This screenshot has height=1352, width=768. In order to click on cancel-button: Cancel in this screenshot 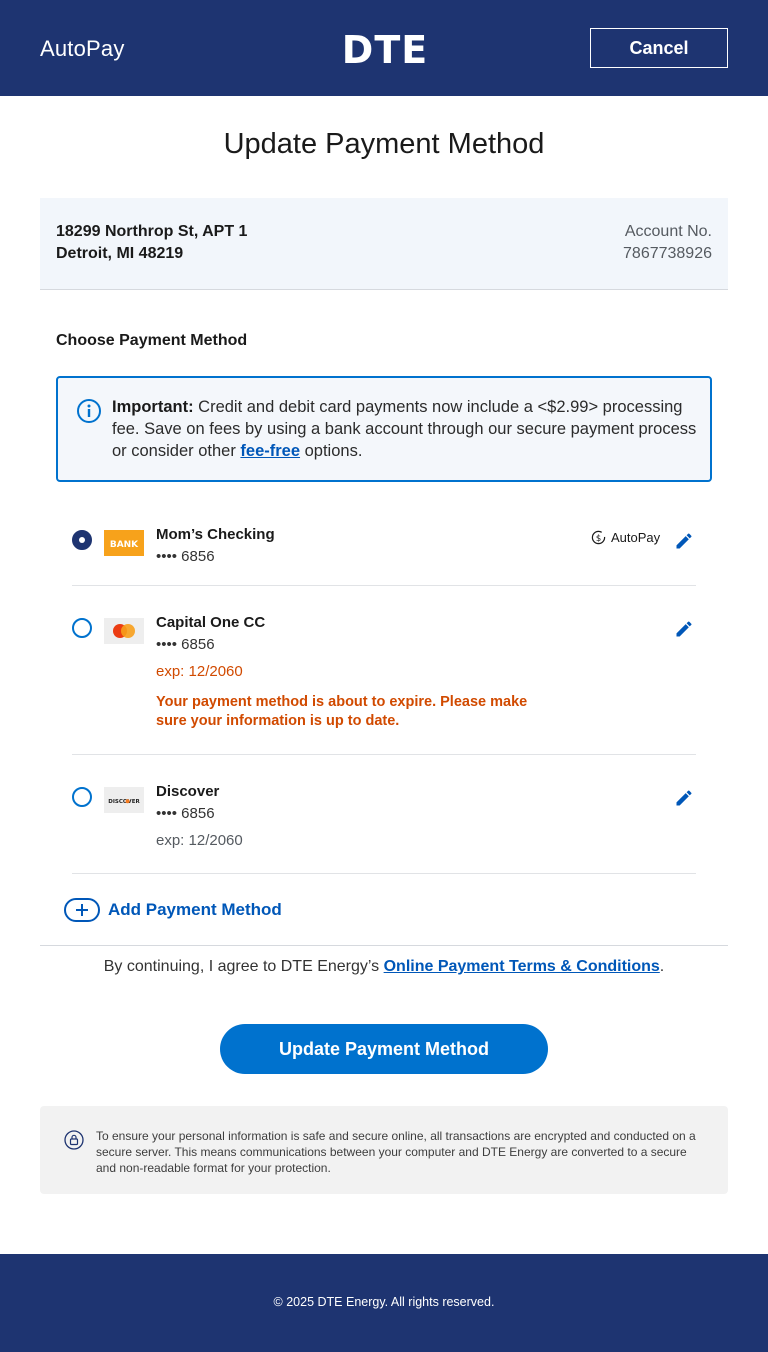, I will do `click(659, 48)`.